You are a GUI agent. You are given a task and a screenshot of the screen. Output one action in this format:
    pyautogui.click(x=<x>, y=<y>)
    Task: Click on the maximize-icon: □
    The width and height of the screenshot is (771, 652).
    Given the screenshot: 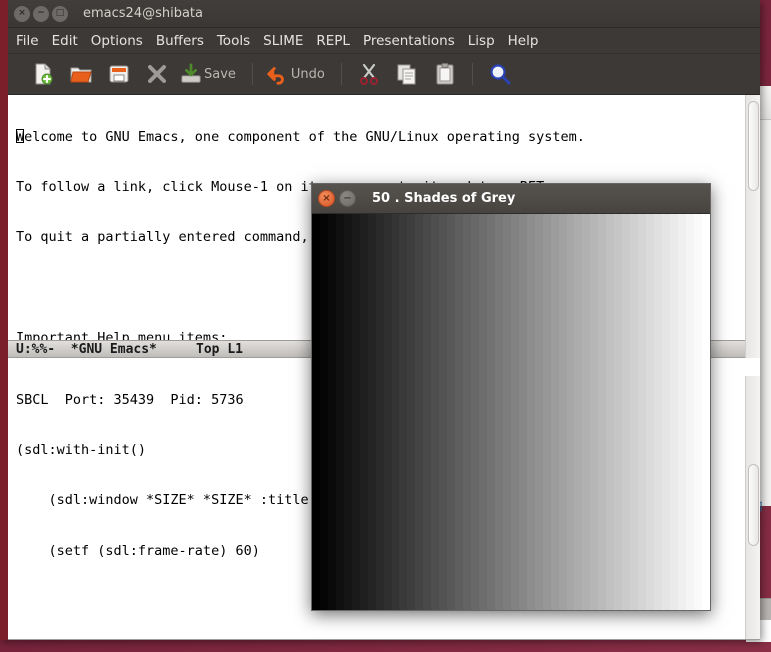 What is the action you would take?
    pyautogui.click(x=60, y=13)
    